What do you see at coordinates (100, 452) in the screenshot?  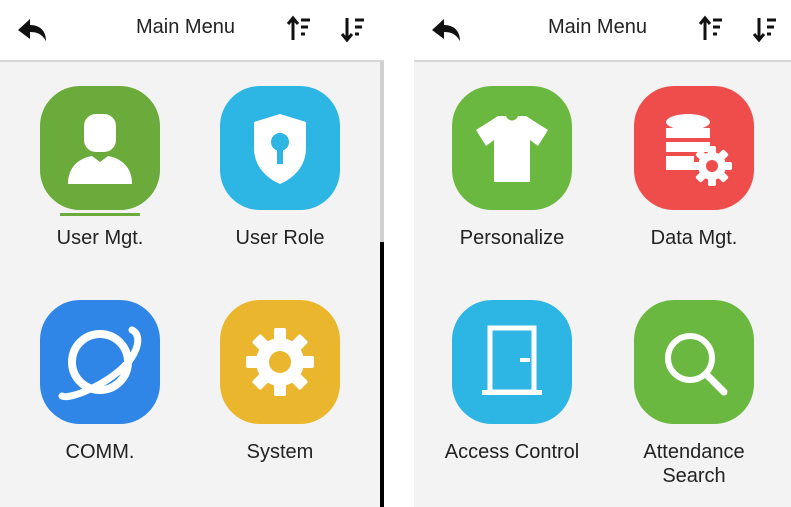 I see `menu-item-label: COMM.` at bounding box center [100, 452].